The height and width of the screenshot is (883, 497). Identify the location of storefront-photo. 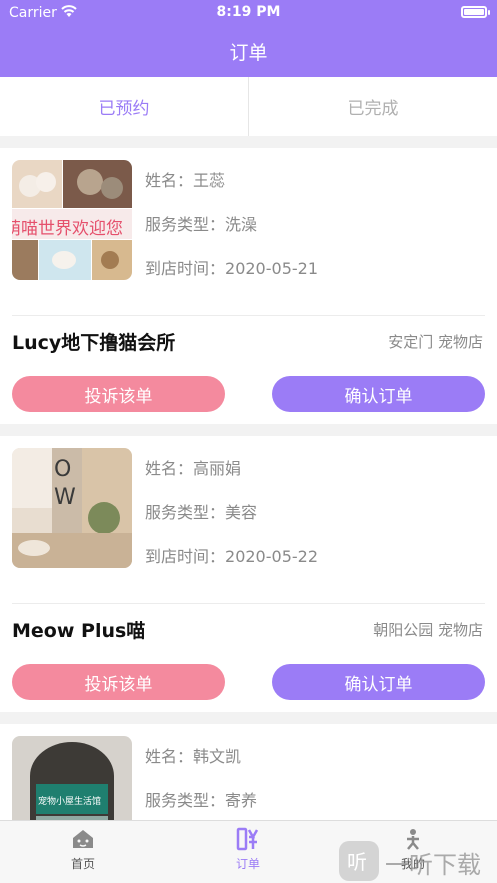
(72, 778).